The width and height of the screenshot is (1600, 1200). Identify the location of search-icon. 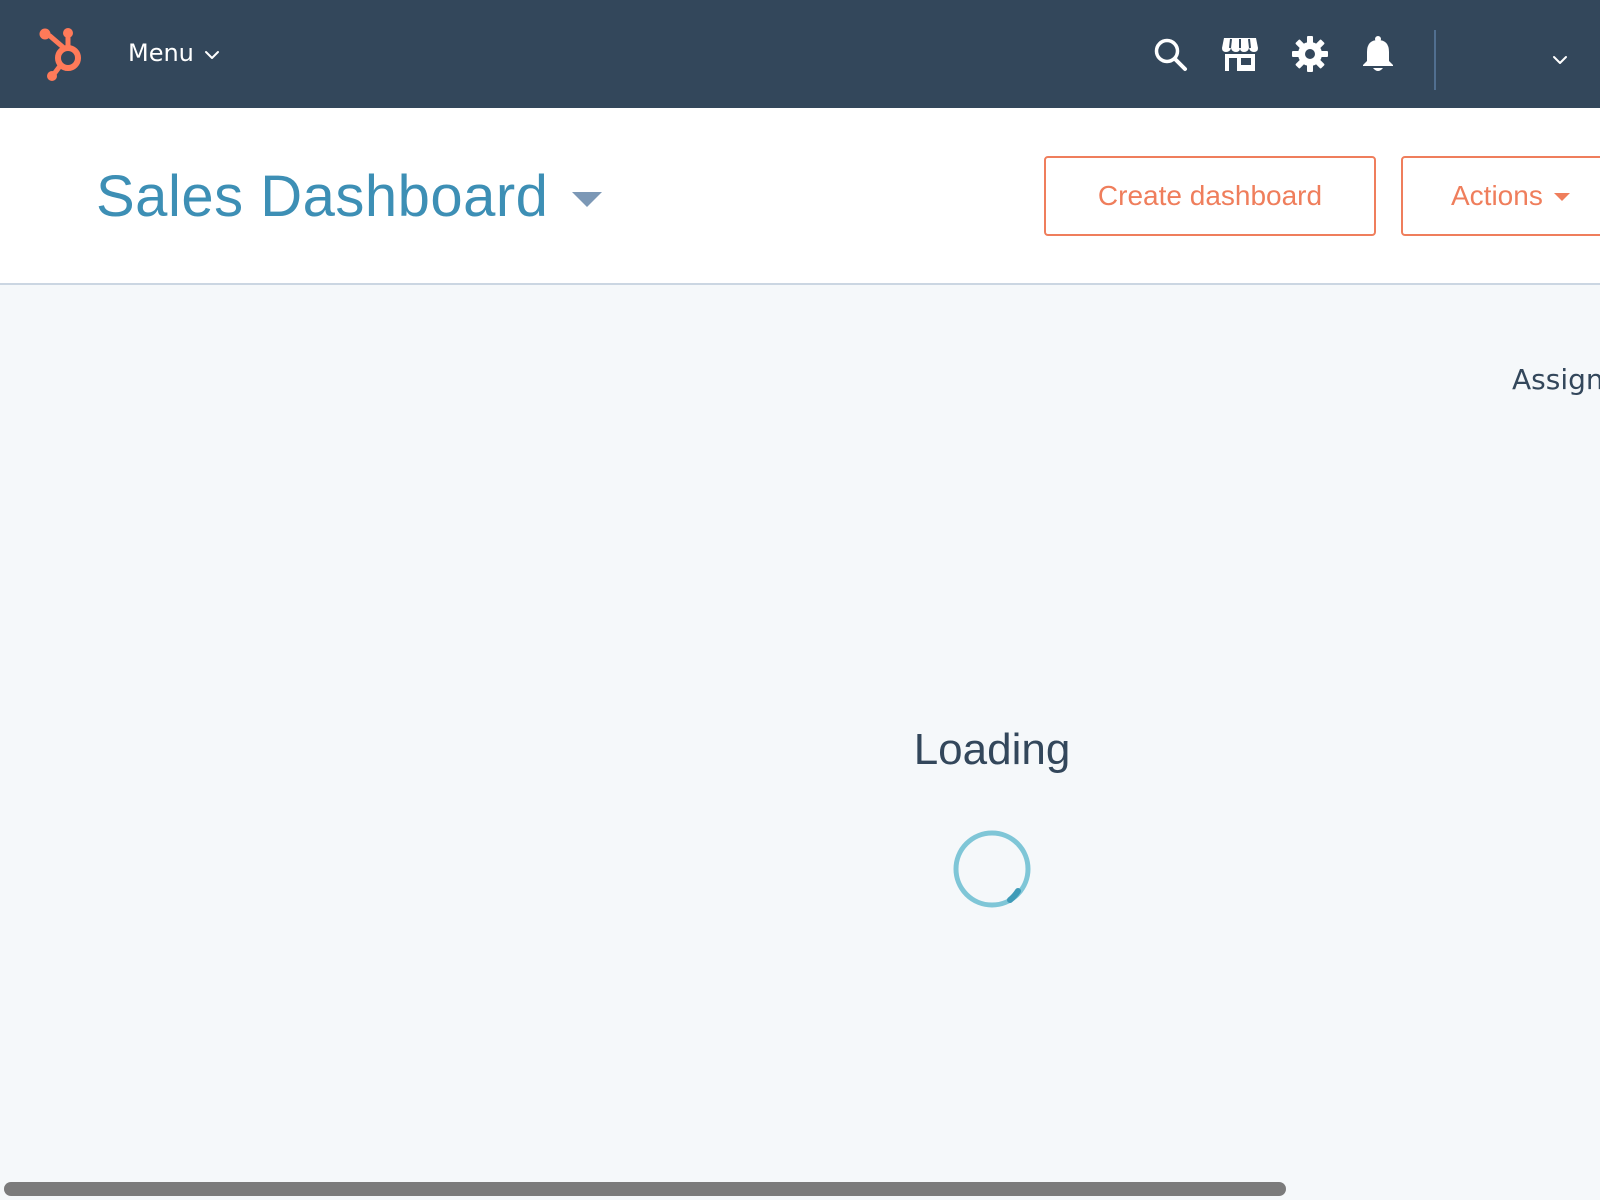
(1170, 54).